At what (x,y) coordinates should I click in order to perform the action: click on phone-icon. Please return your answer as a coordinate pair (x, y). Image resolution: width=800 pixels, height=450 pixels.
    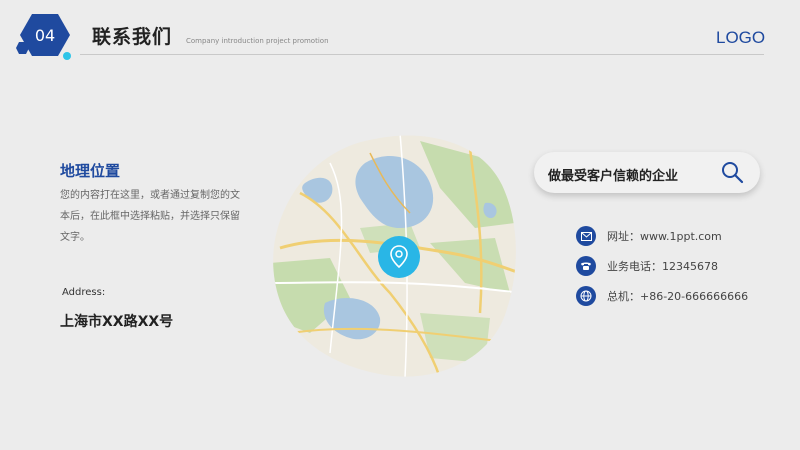
    Looking at the image, I should click on (586, 266).